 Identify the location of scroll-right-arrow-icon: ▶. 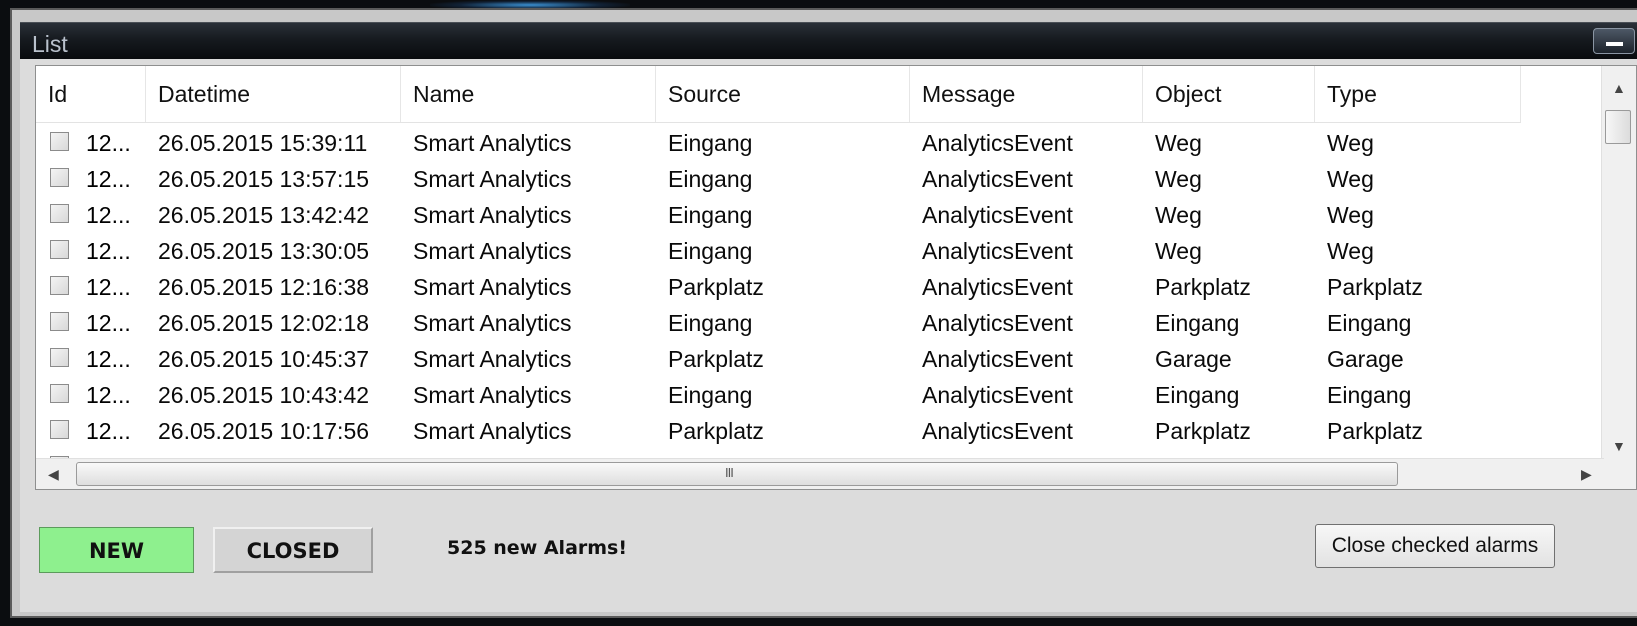
(1586, 474).